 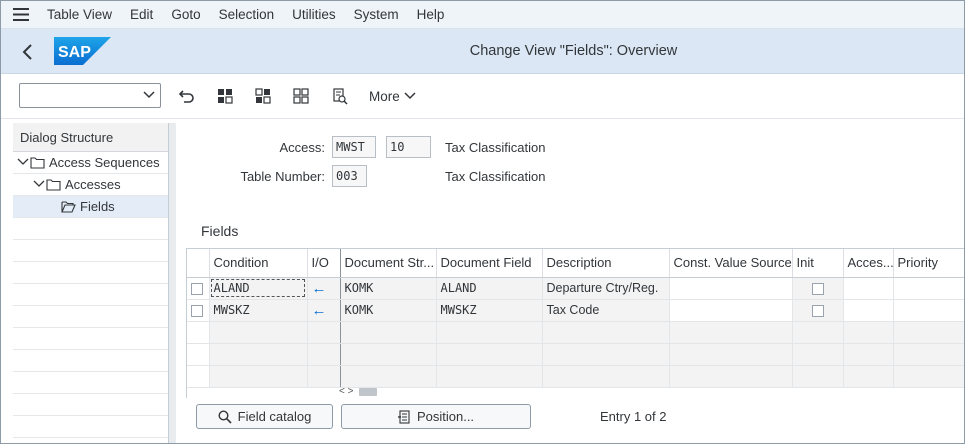 I want to click on access-label: Access:, so click(x=302, y=147).